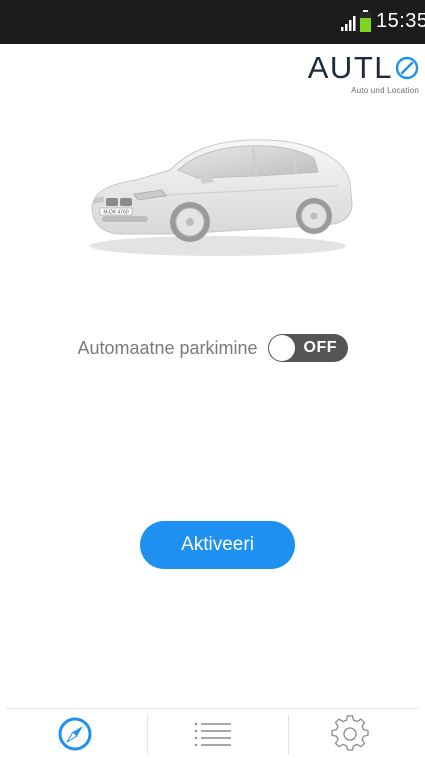  What do you see at coordinates (365, 21) in the screenshot?
I see `battery-icon` at bounding box center [365, 21].